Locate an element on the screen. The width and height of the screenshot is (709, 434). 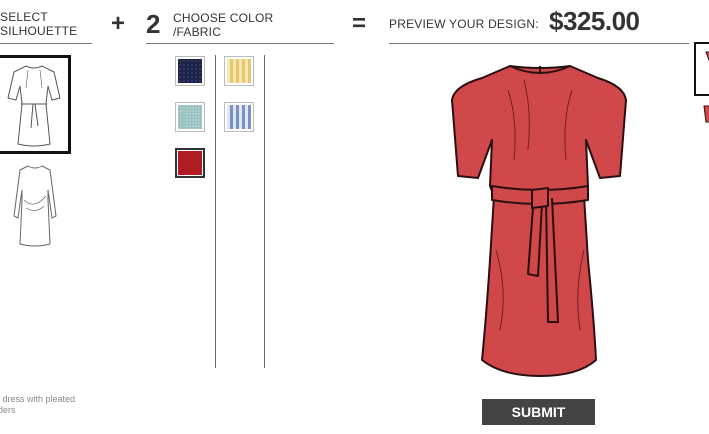
silhouette-thumb-draped-dress is located at coordinates (35, 206).